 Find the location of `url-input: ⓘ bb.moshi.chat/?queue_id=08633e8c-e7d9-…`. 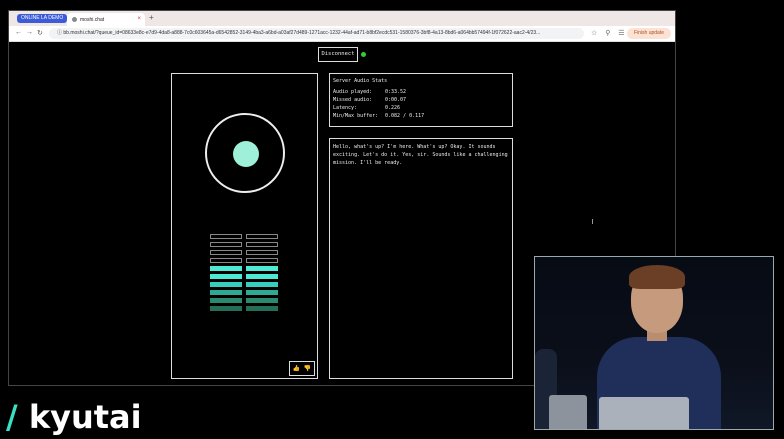

url-input: ⓘ bb.moshi.chat/?queue_id=08633e8c-e7d9-… is located at coordinates (316, 33).